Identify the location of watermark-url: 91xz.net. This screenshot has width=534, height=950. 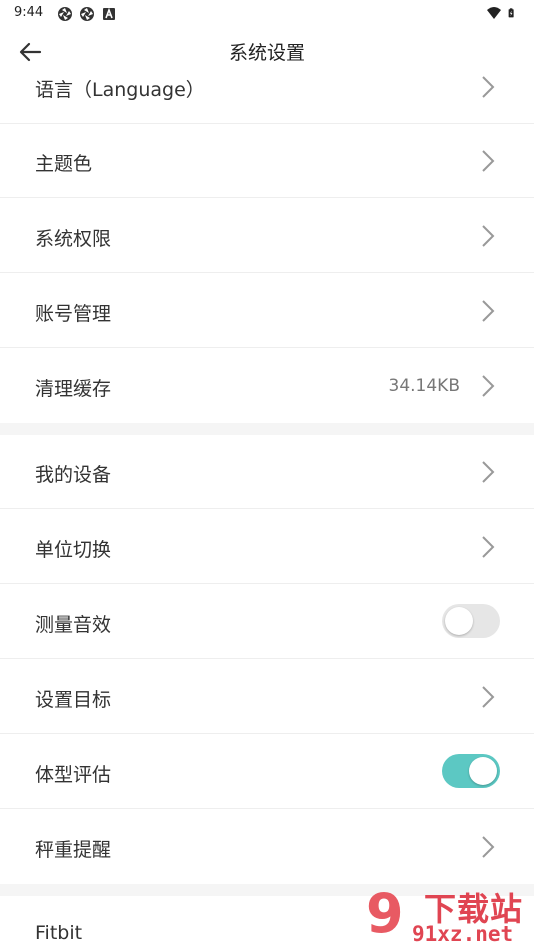
(463, 934).